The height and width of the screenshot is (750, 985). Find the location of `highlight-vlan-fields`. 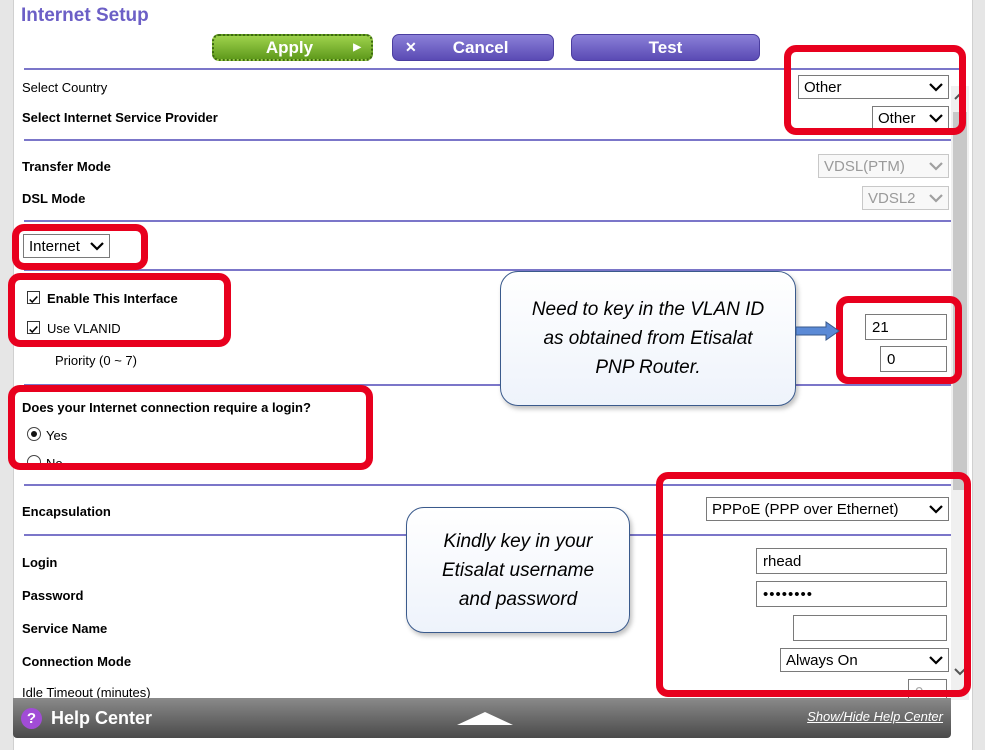

highlight-vlan-fields is located at coordinates (899, 340).